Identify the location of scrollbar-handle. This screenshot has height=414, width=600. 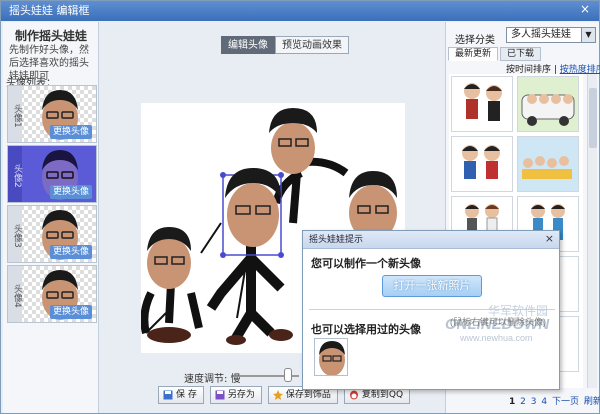
(593, 118).